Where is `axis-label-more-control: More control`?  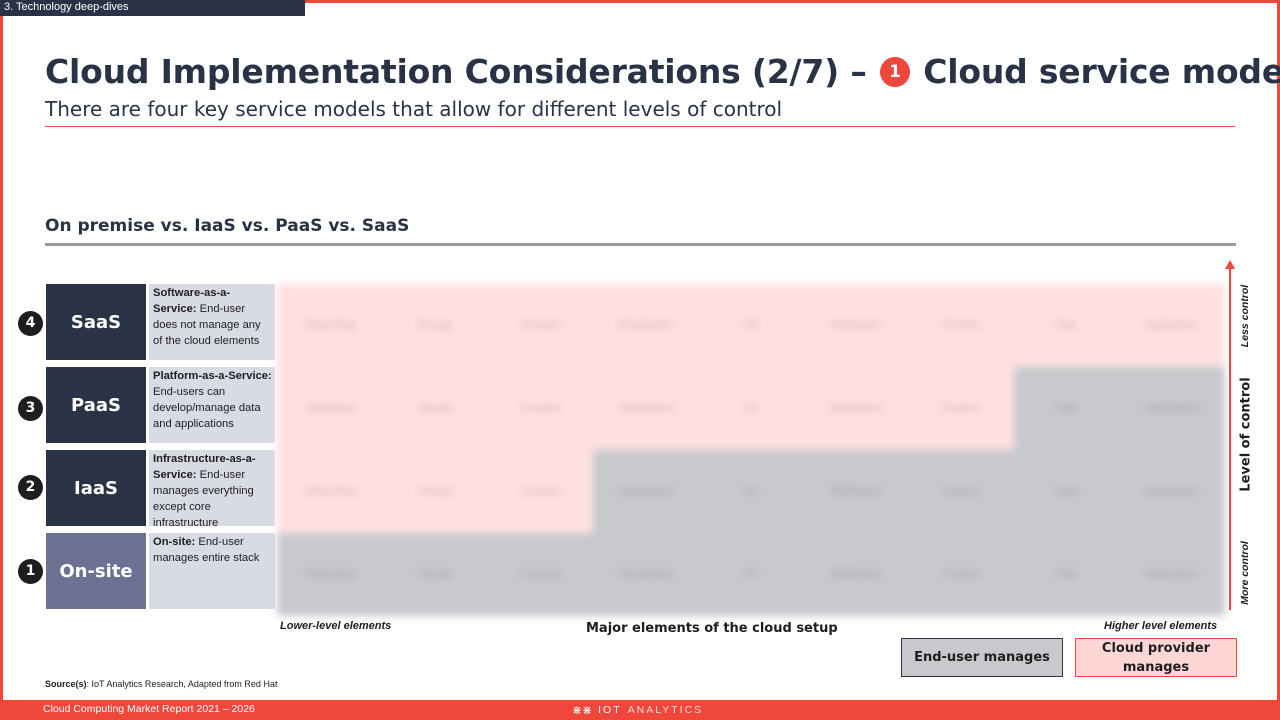 axis-label-more-control: More control is located at coordinates (1245, 573).